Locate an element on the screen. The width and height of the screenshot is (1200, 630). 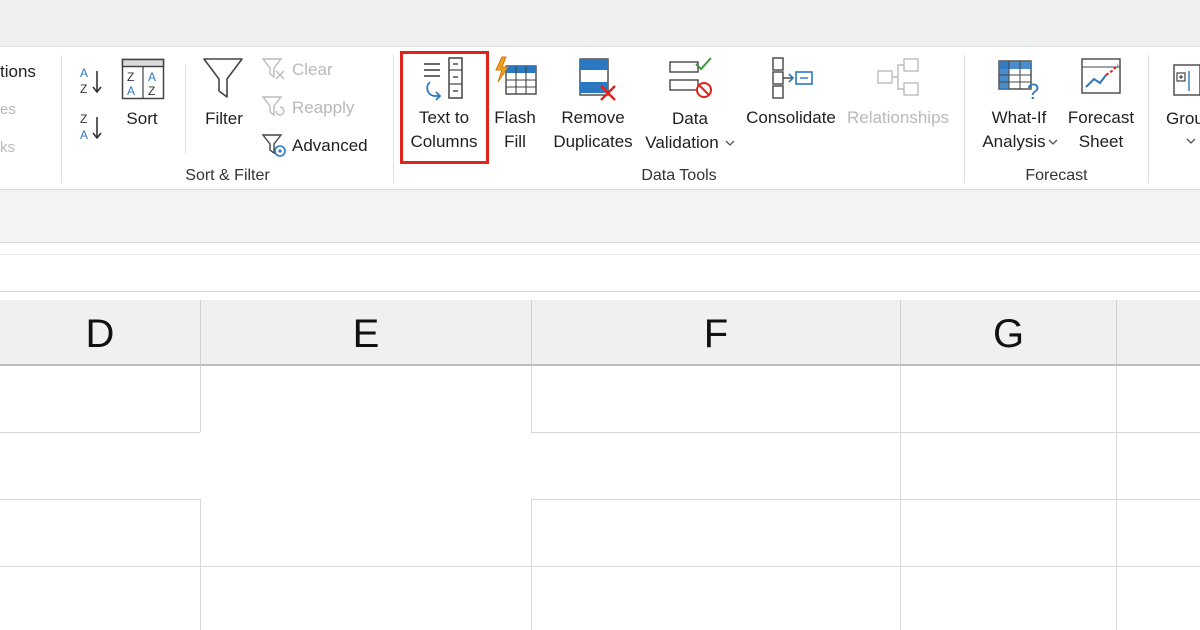
clear-button: Clear is located at coordinates (312, 69).